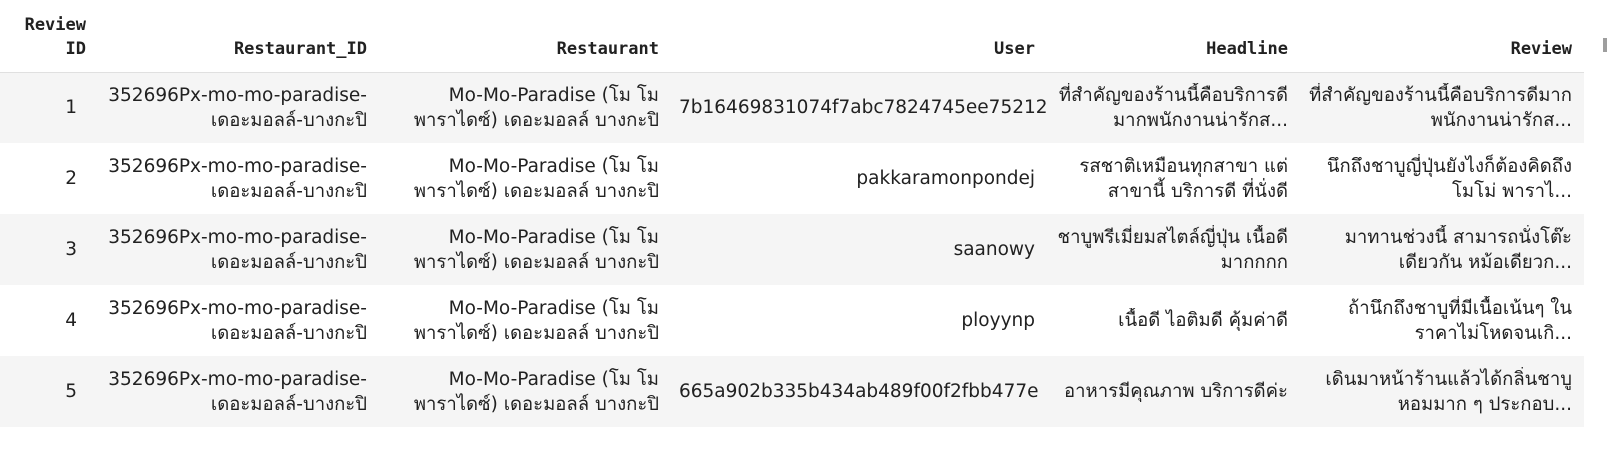 The width and height of the screenshot is (1614, 455). I want to click on cell-headline-text: อาหารมีคุณภาพ บริการดีค่ะ, so click(1176, 391).